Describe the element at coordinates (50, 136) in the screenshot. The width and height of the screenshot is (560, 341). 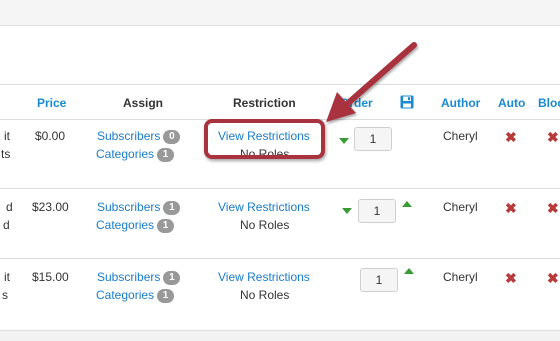
I see `price-value: $0.00` at that location.